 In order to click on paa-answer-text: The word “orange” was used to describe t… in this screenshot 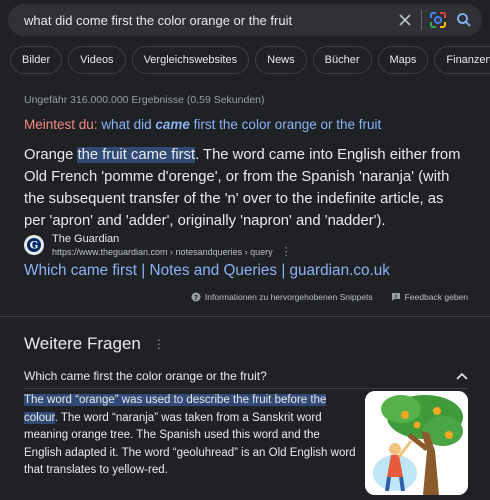, I will do `click(190, 435)`.